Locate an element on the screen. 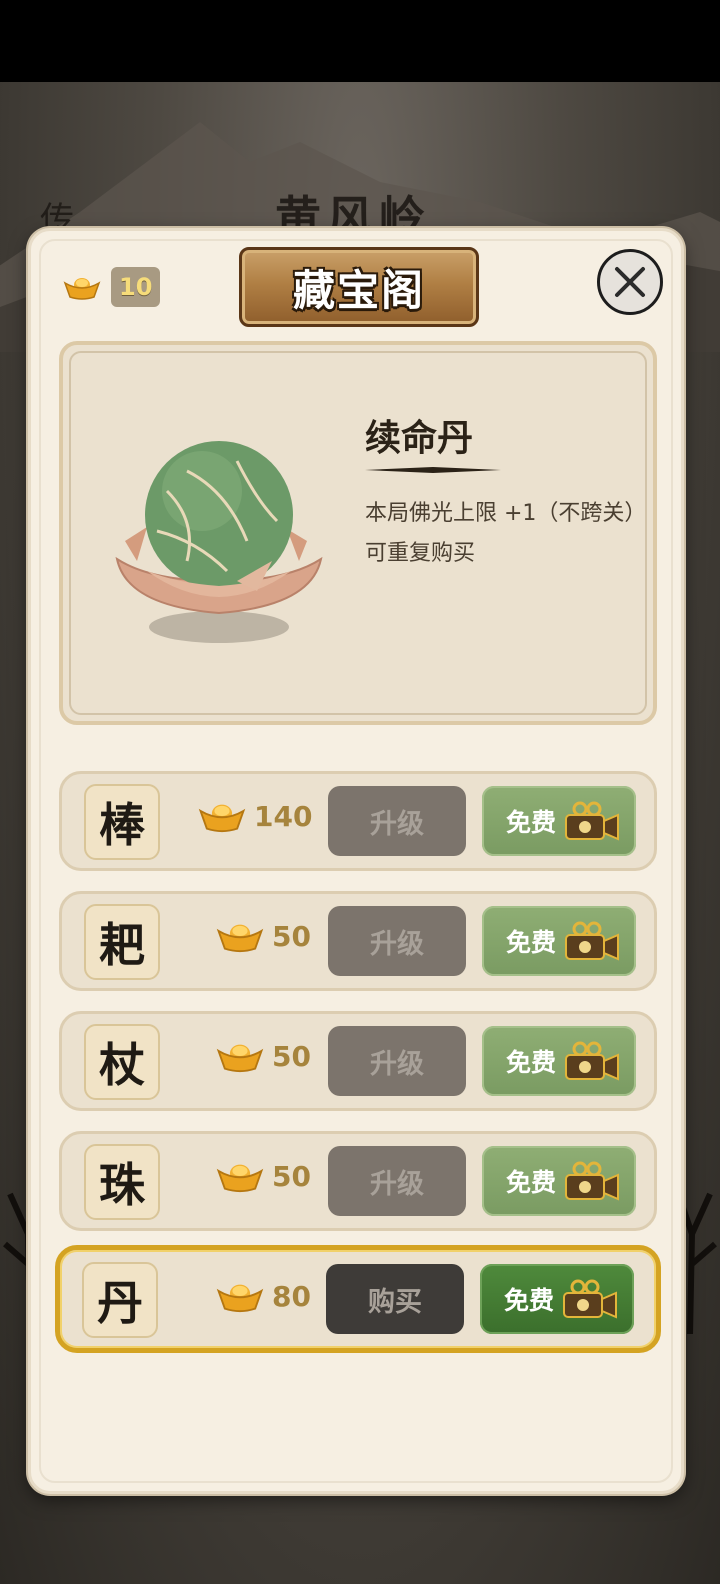 The height and width of the screenshot is (1584, 720). shop-item-row-pill: 丹 80 购买 免费 is located at coordinates (358, 1299).